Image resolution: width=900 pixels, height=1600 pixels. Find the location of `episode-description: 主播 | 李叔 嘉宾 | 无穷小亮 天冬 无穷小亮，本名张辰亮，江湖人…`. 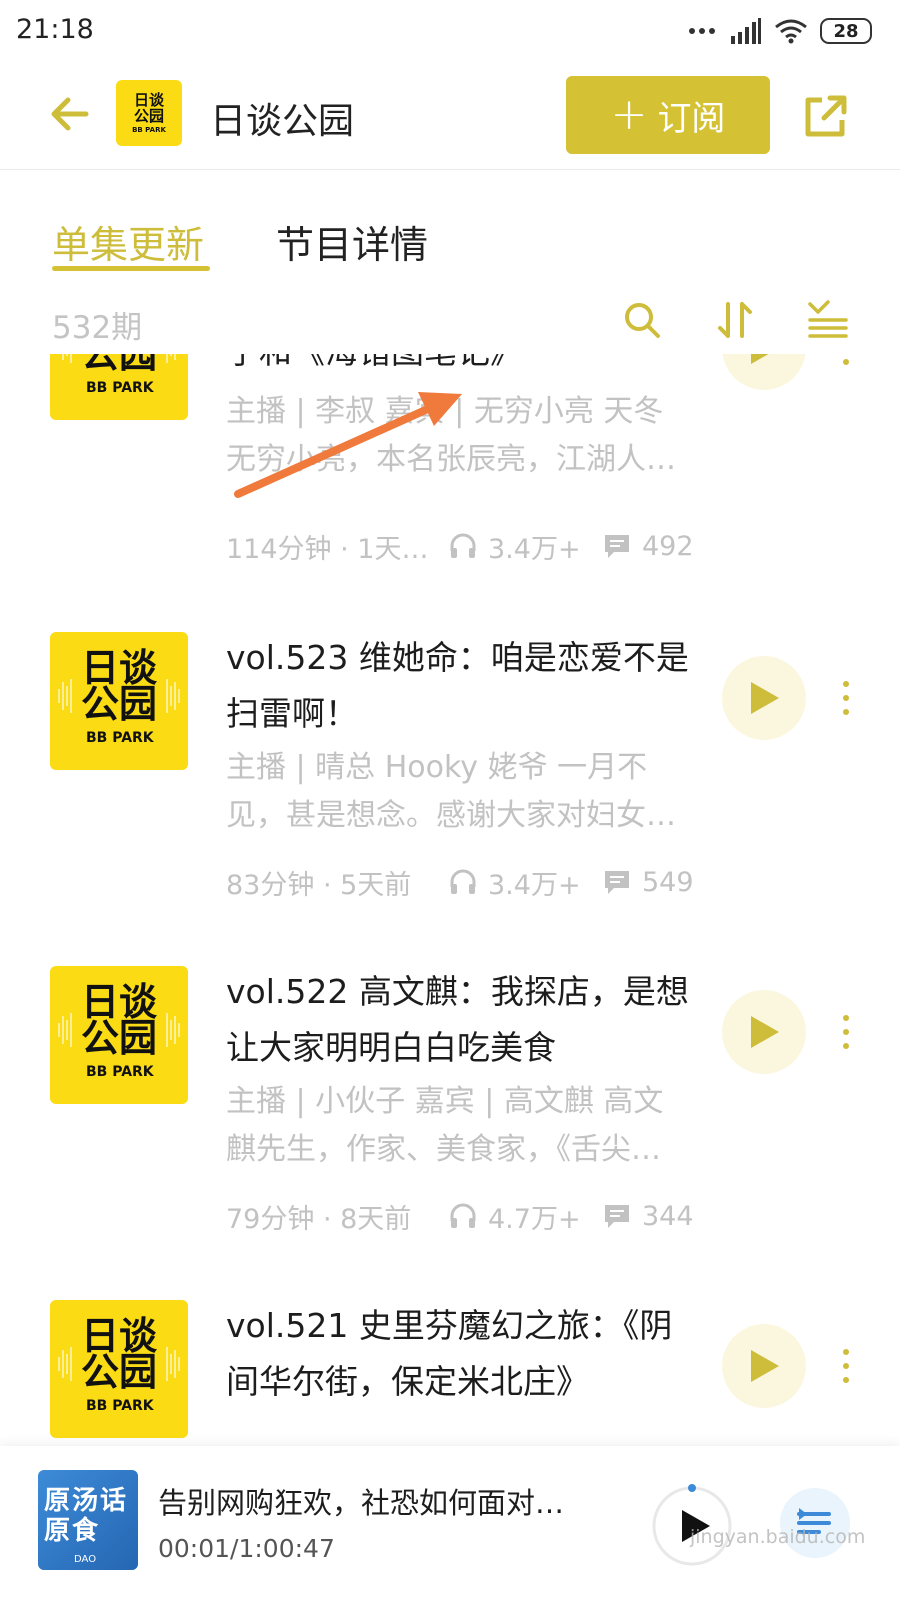

episode-description: 主播 | 李叔 嘉宾 | 无穷小亮 天冬 无穷小亮，本名张辰亮，江湖人… is located at coordinates (461, 436).